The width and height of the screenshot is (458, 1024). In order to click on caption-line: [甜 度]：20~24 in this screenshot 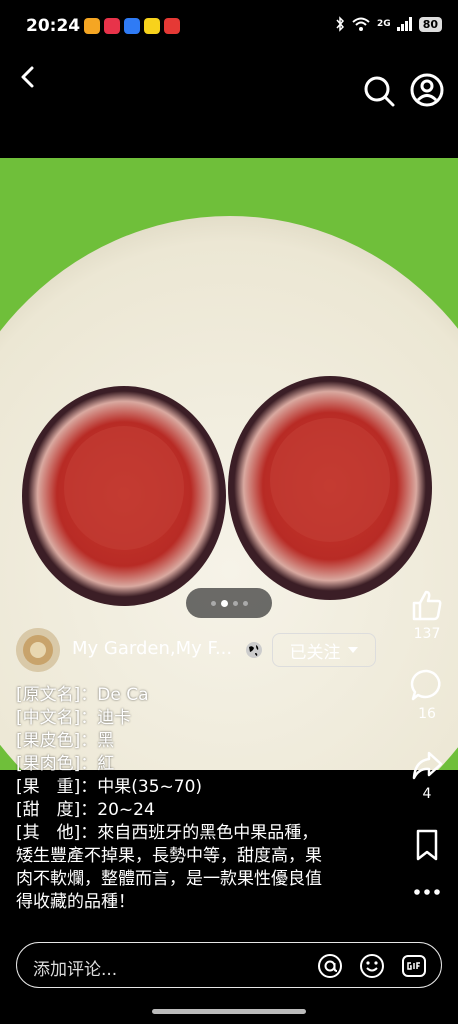, I will do `click(85, 810)`.